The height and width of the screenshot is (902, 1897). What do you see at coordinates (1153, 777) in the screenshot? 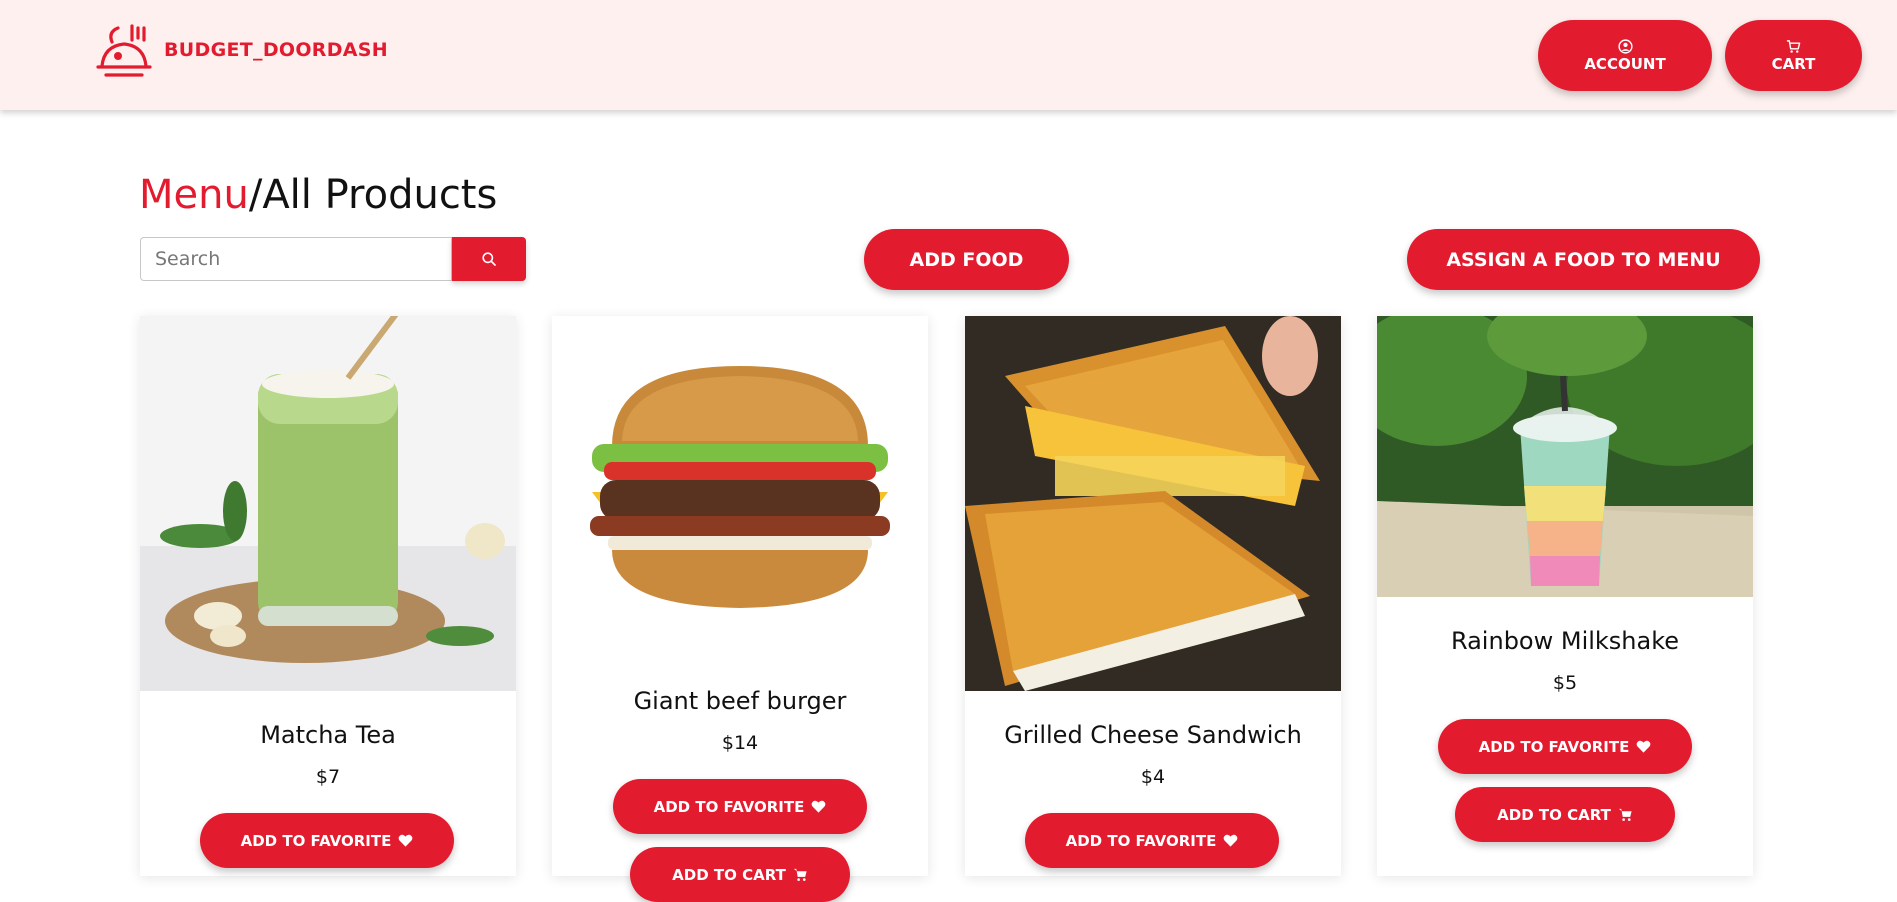
I see `product-price: $4` at bounding box center [1153, 777].